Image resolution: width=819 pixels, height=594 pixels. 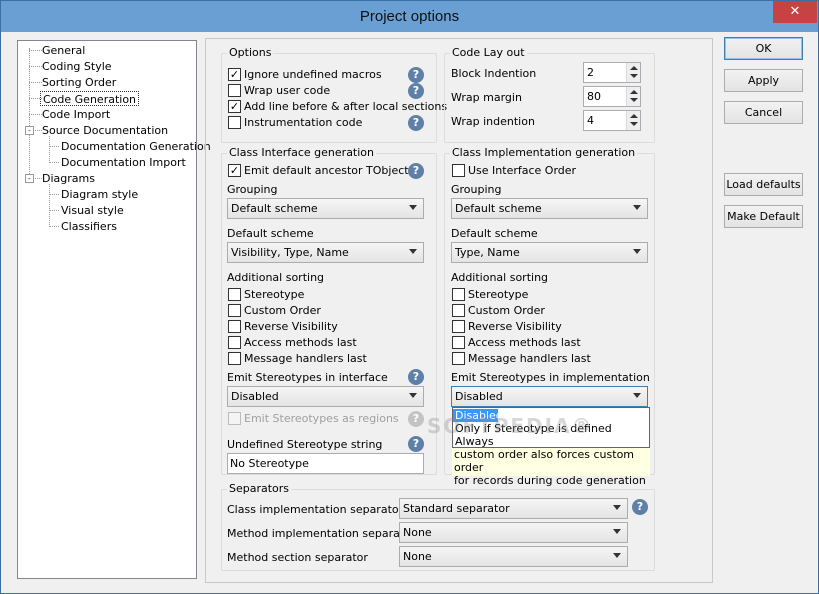 What do you see at coordinates (305, 75) in the screenshot?
I see `ignore-macros-checkbox: ✓ Ignore undefined macros` at bounding box center [305, 75].